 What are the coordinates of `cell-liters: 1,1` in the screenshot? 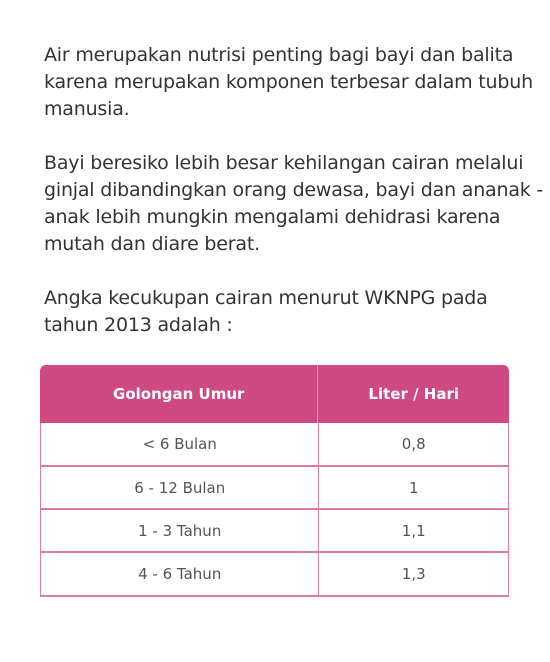 It's located at (413, 531).